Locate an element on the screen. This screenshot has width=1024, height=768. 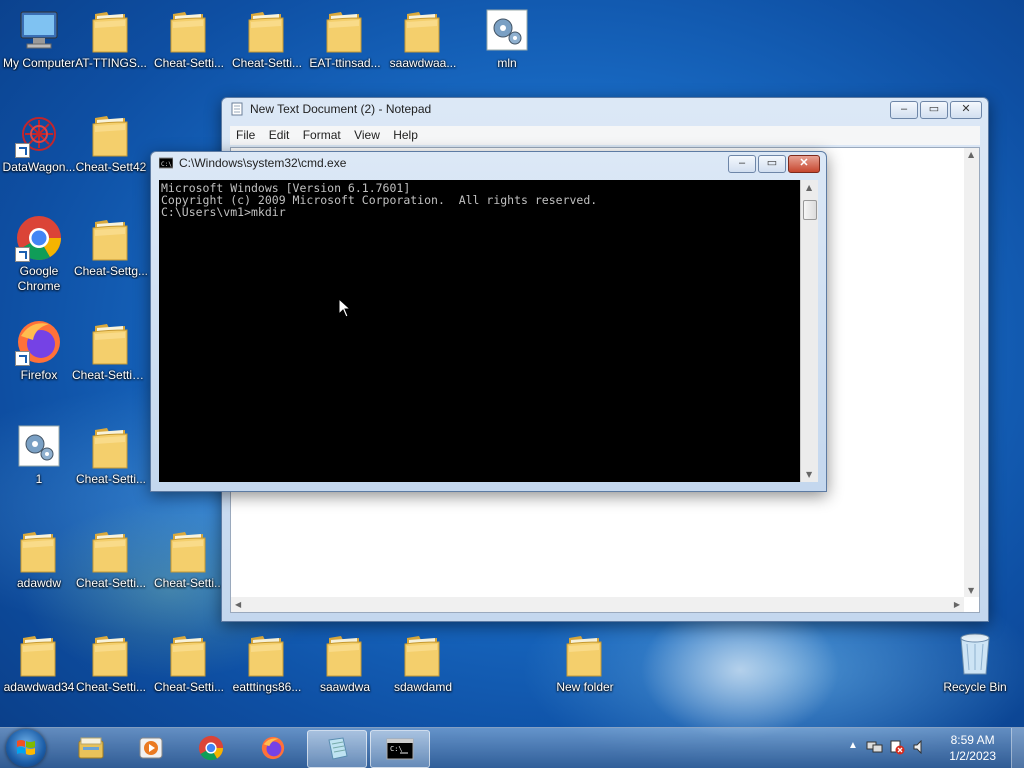
notepad-maximize-button: ▭ is located at coordinates (934, 110).